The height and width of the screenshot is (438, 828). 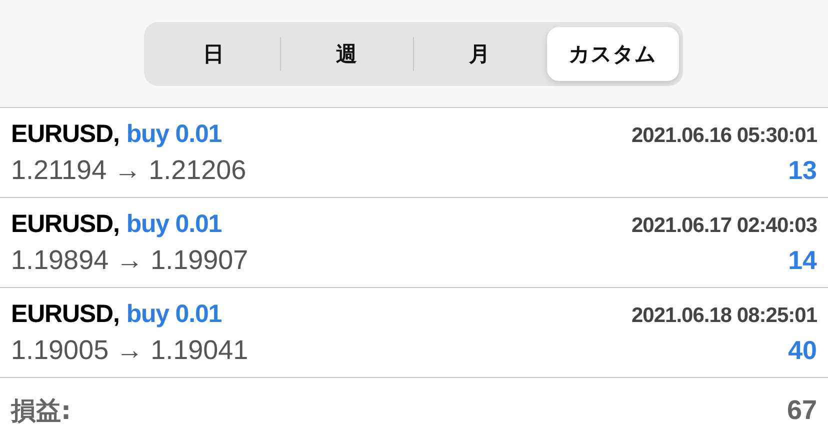 What do you see at coordinates (802, 260) in the screenshot?
I see `trade-profit: 14` at bounding box center [802, 260].